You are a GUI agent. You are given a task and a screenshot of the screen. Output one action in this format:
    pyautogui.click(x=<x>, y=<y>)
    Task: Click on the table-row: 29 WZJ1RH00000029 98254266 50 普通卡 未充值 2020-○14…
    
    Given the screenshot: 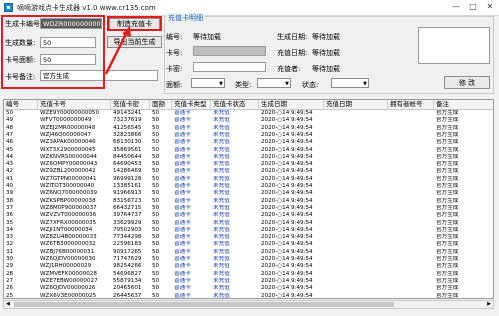 What is the action you would take?
    pyautogui.click(x=248, y=266)
    